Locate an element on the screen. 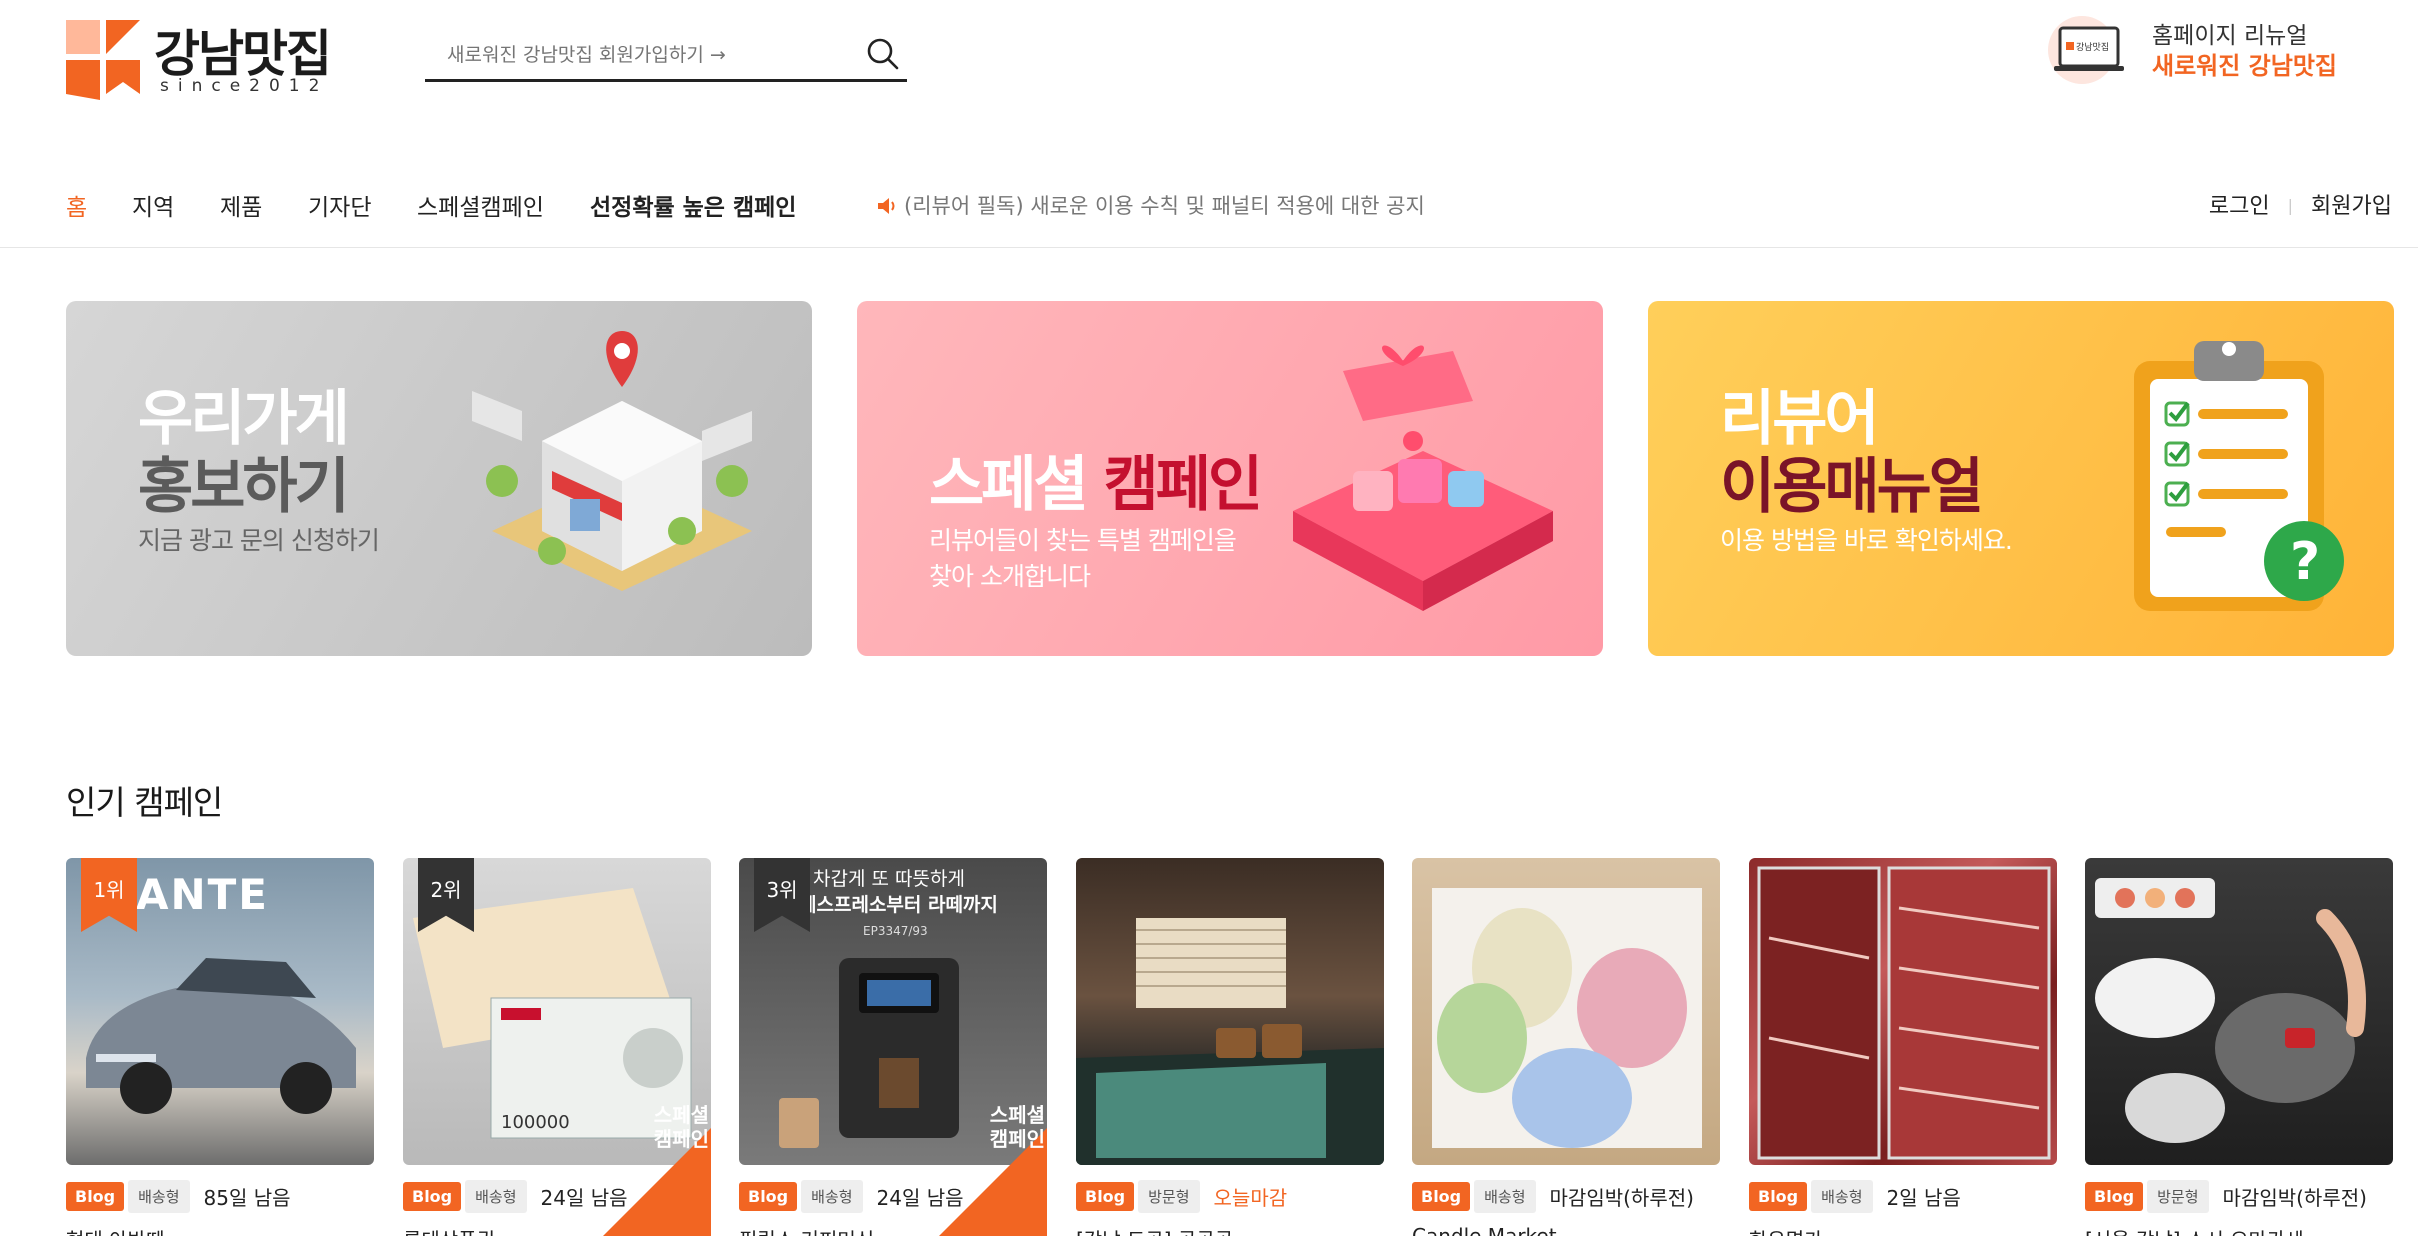 Image resolution: width=2418 pixels, height=1236 pixels. renewal-line1: 홈페이지 리뉴얼 is located at coordinates (2230, 36).